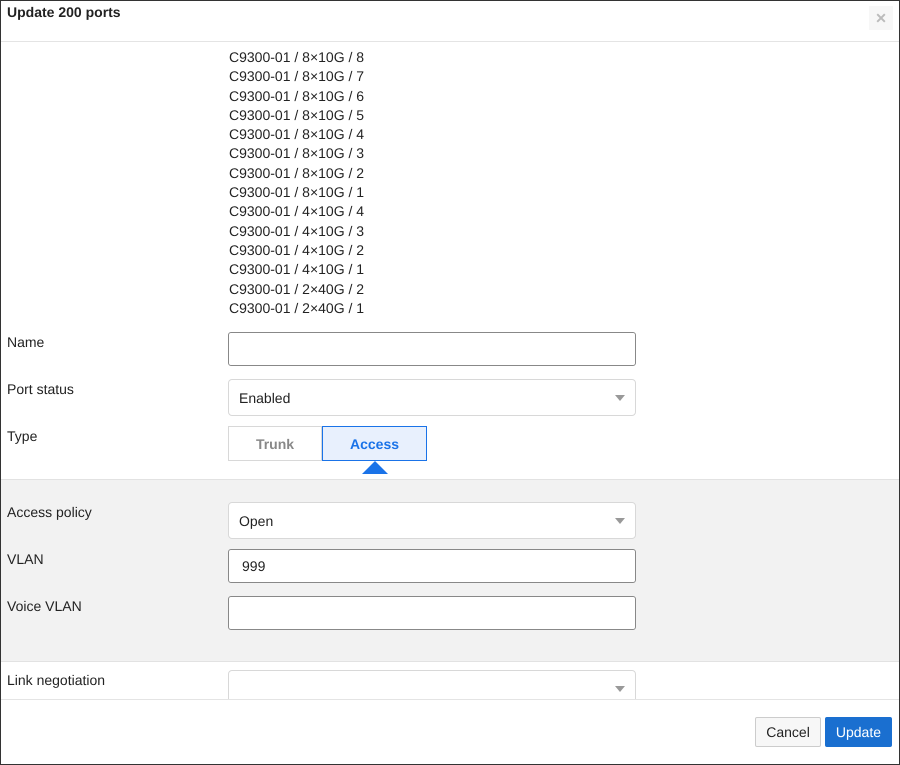 The height and width of the screenshot is (765, 900). Describe the element at coordinates (297, 76) in the screenshot. I see `port-name: C9300-01 / 8×10G / 7` at that location.